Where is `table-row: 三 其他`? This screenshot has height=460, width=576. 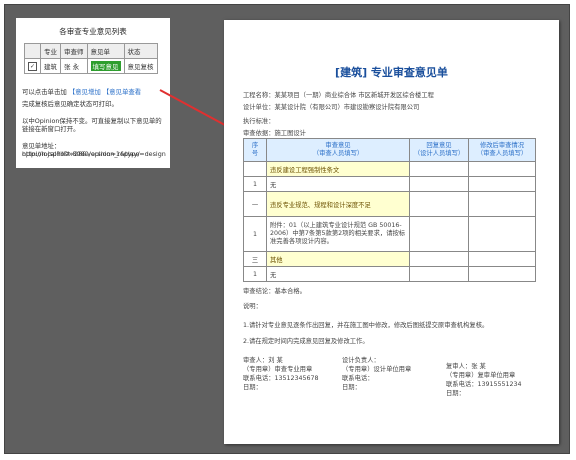
table-row: 三 其他 is located at coordinates (389, 259).